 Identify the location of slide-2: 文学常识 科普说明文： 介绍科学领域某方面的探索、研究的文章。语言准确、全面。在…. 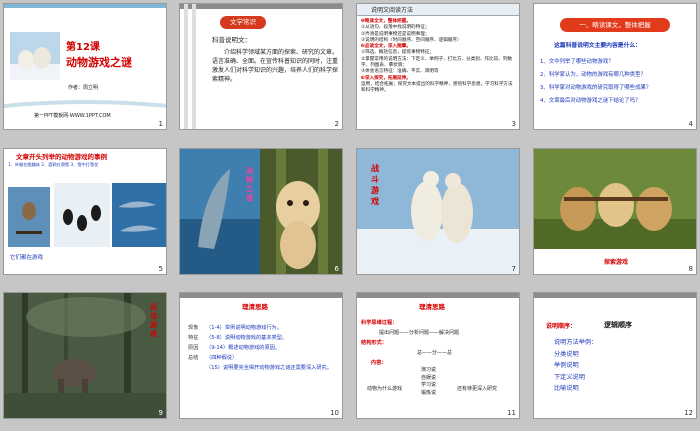
(261, 66).